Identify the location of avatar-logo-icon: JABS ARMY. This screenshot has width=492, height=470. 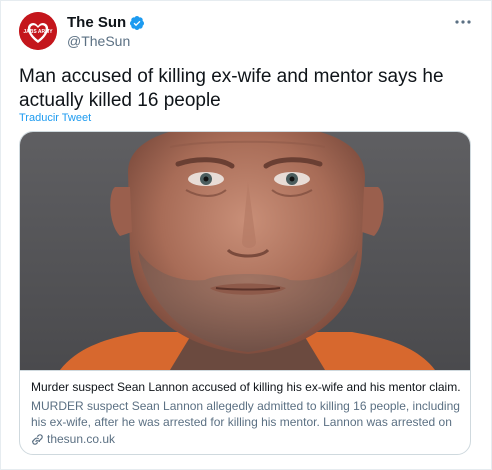
(38, 31).